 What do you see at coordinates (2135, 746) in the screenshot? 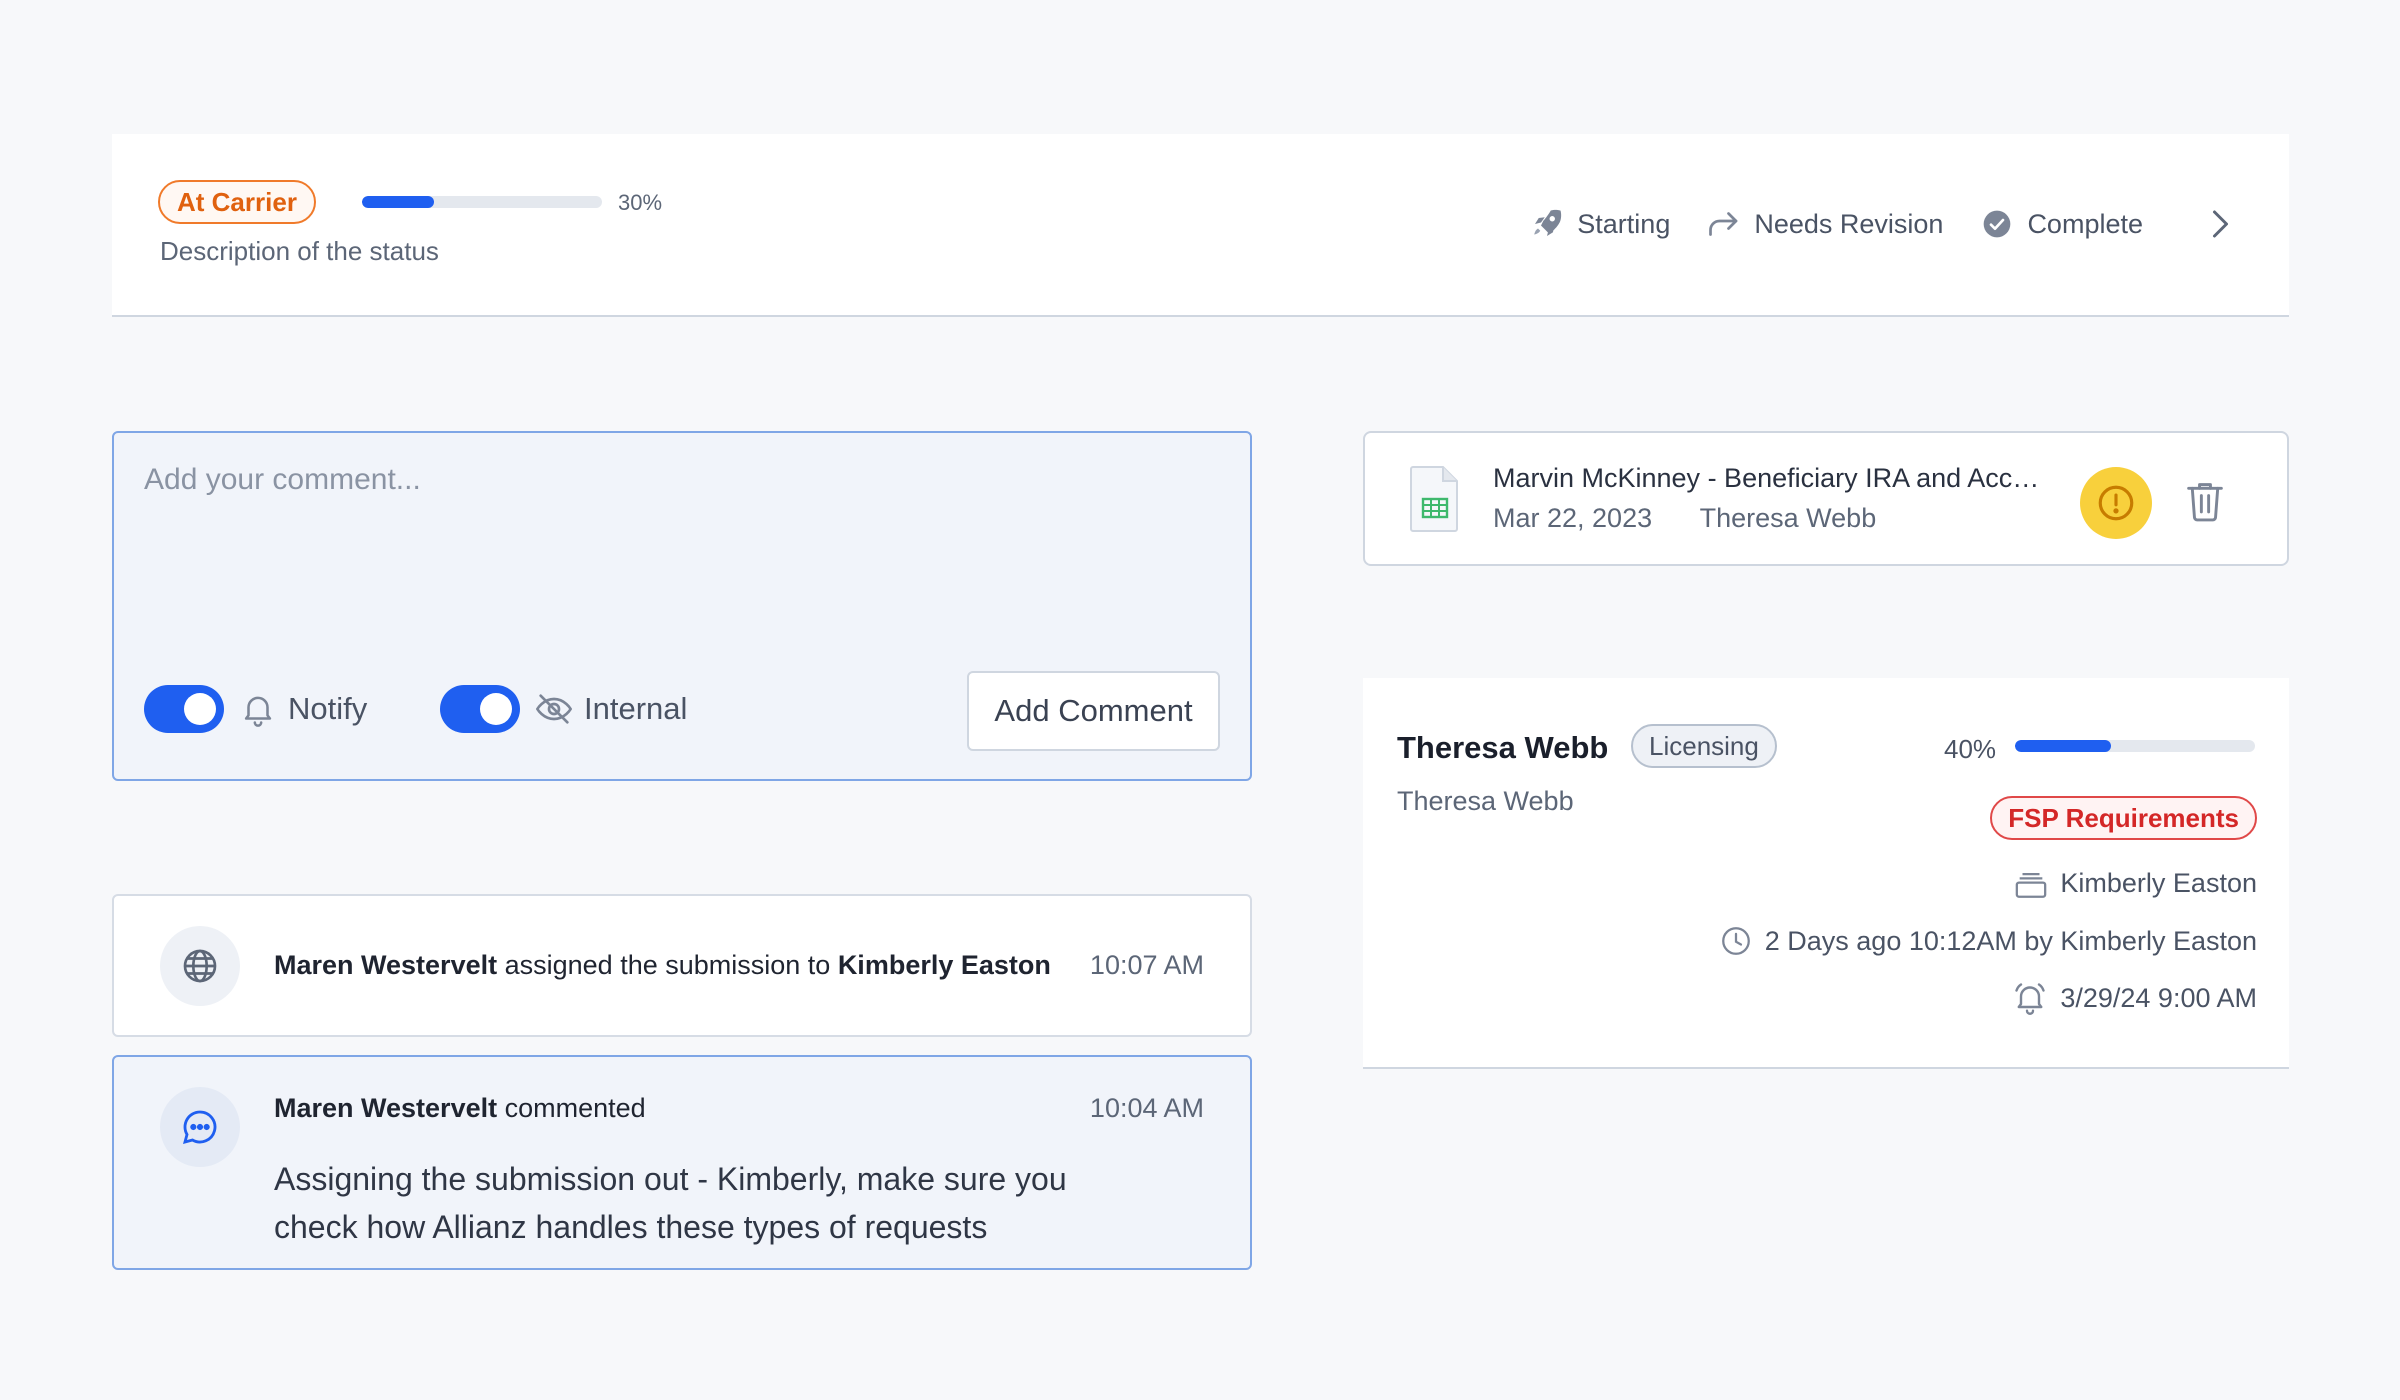
I see `assignment-progress-bar` at bounding box center [2135, 746].